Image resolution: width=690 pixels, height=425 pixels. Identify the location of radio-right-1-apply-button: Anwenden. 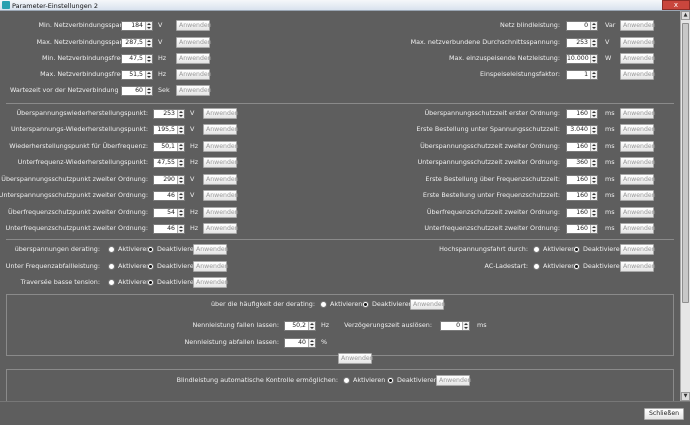
(638, 266).